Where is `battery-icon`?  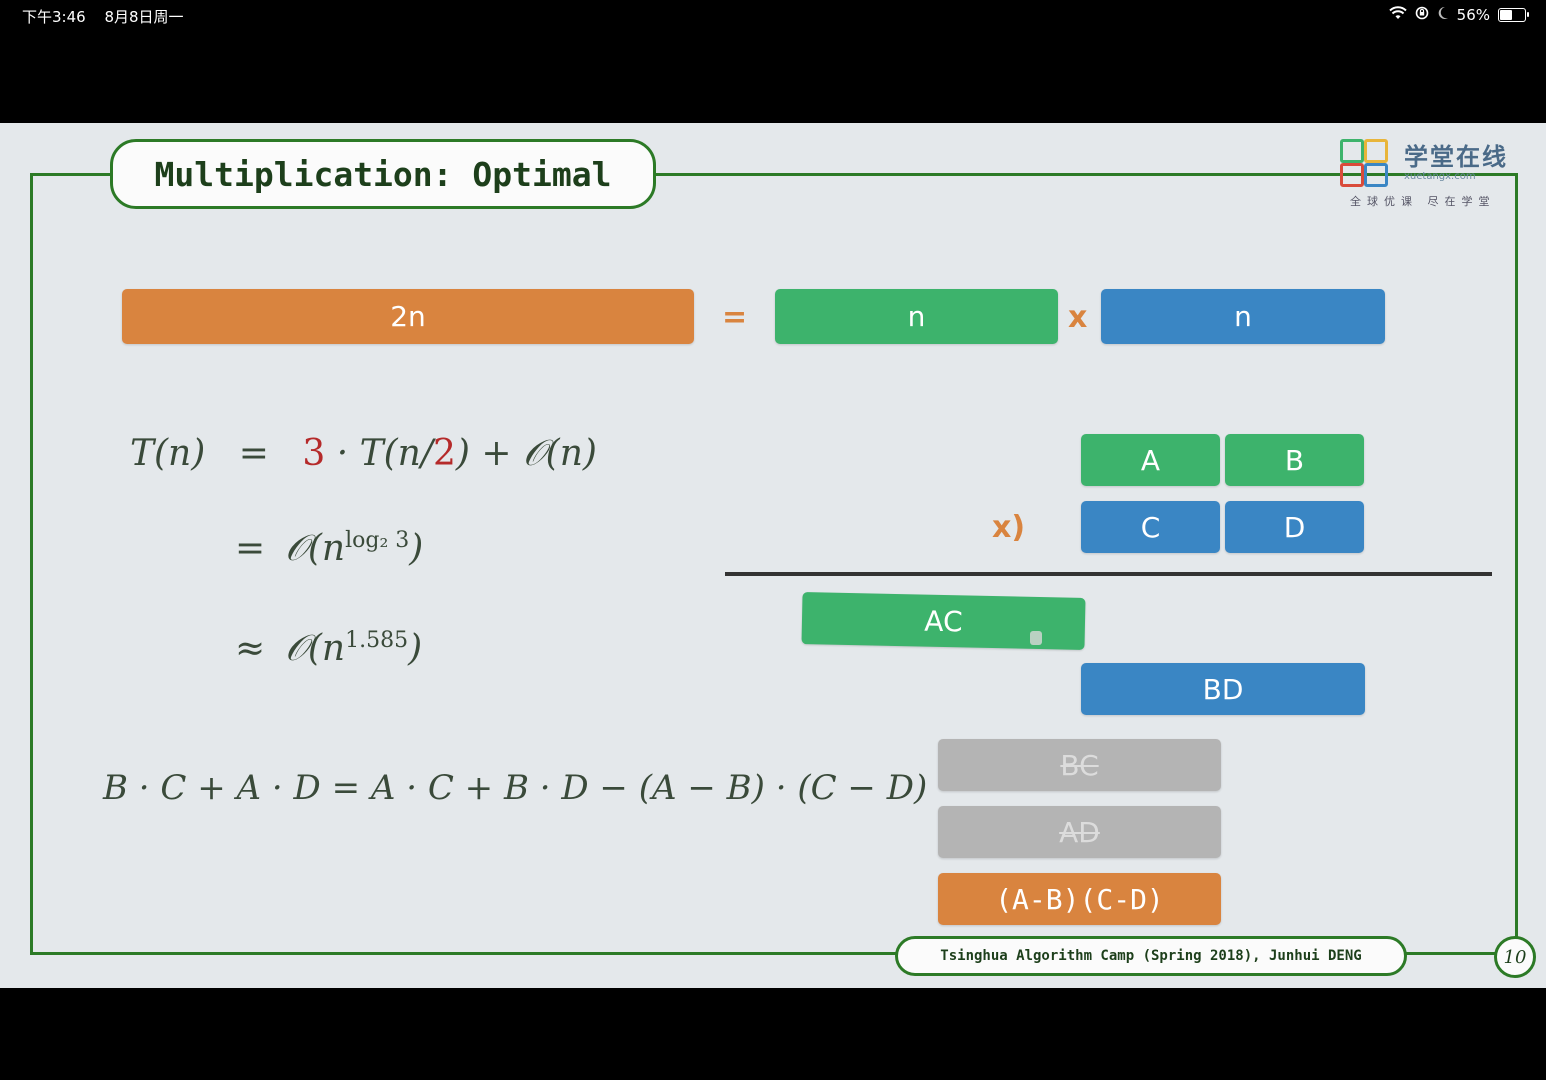 battery-icon is located at coordinates (1513, 15).